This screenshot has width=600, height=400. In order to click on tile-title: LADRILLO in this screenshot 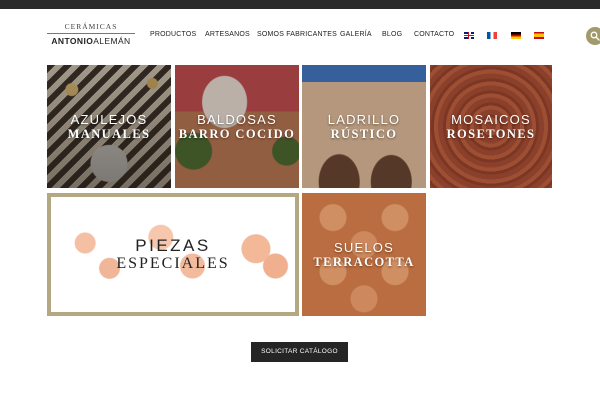, I will do `click(364, 119)`.